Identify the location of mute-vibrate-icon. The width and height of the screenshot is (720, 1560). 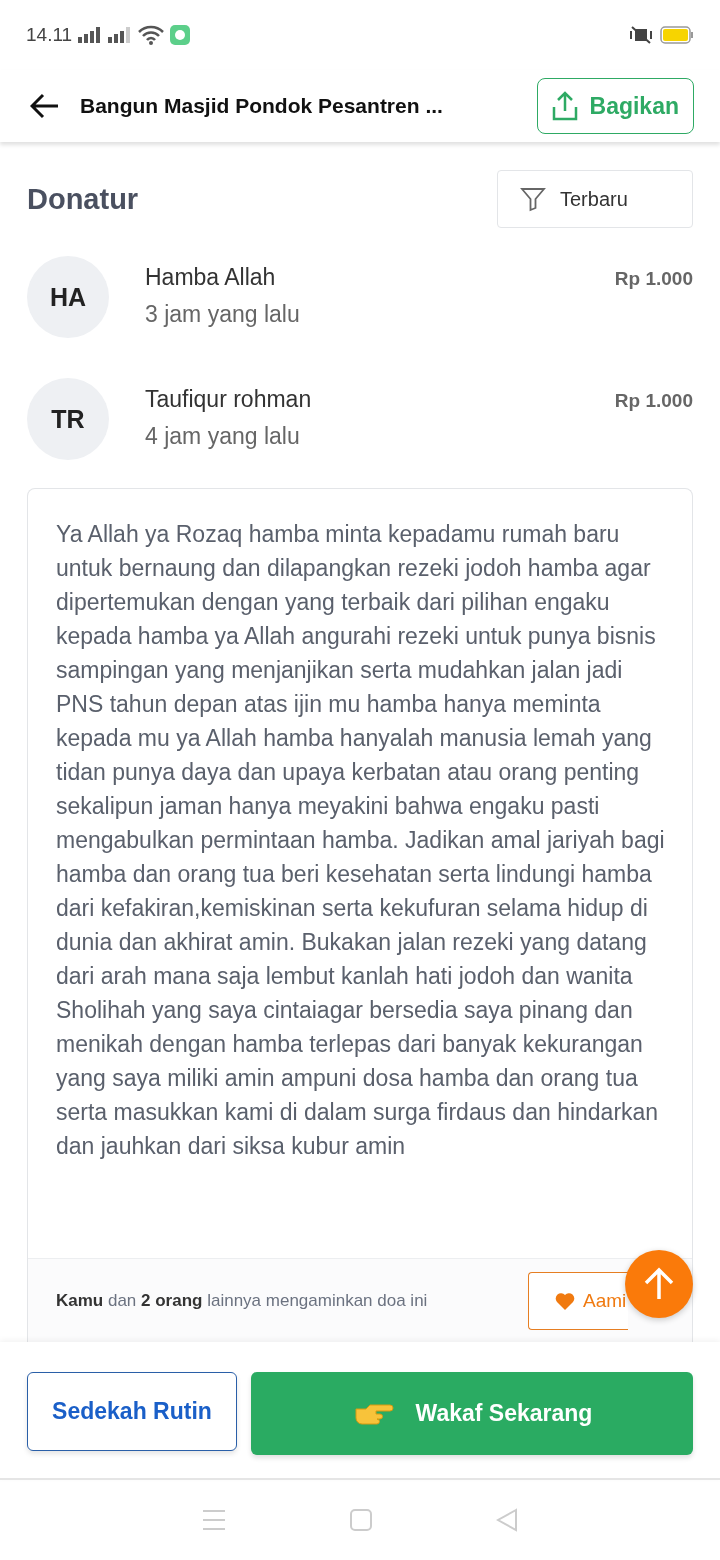
(641, 35).